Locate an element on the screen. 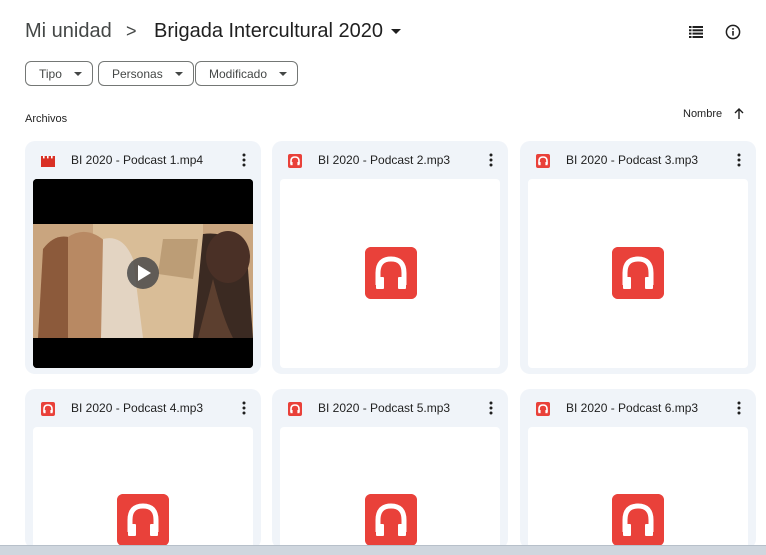  file-card-header: BI 2020 - Podcast 4.mp3 is located at coordinates (143, 408).